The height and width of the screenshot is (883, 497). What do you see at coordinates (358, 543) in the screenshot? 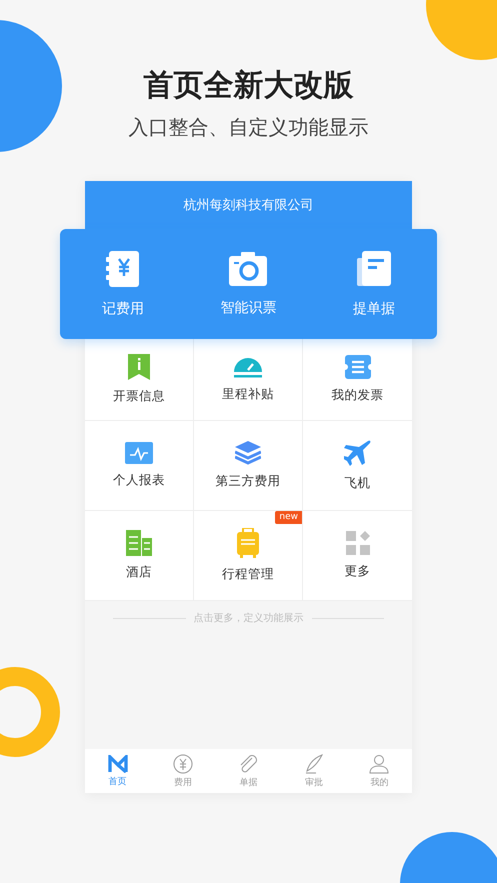
I see `grid-icon` at bounding box center [358, 543].